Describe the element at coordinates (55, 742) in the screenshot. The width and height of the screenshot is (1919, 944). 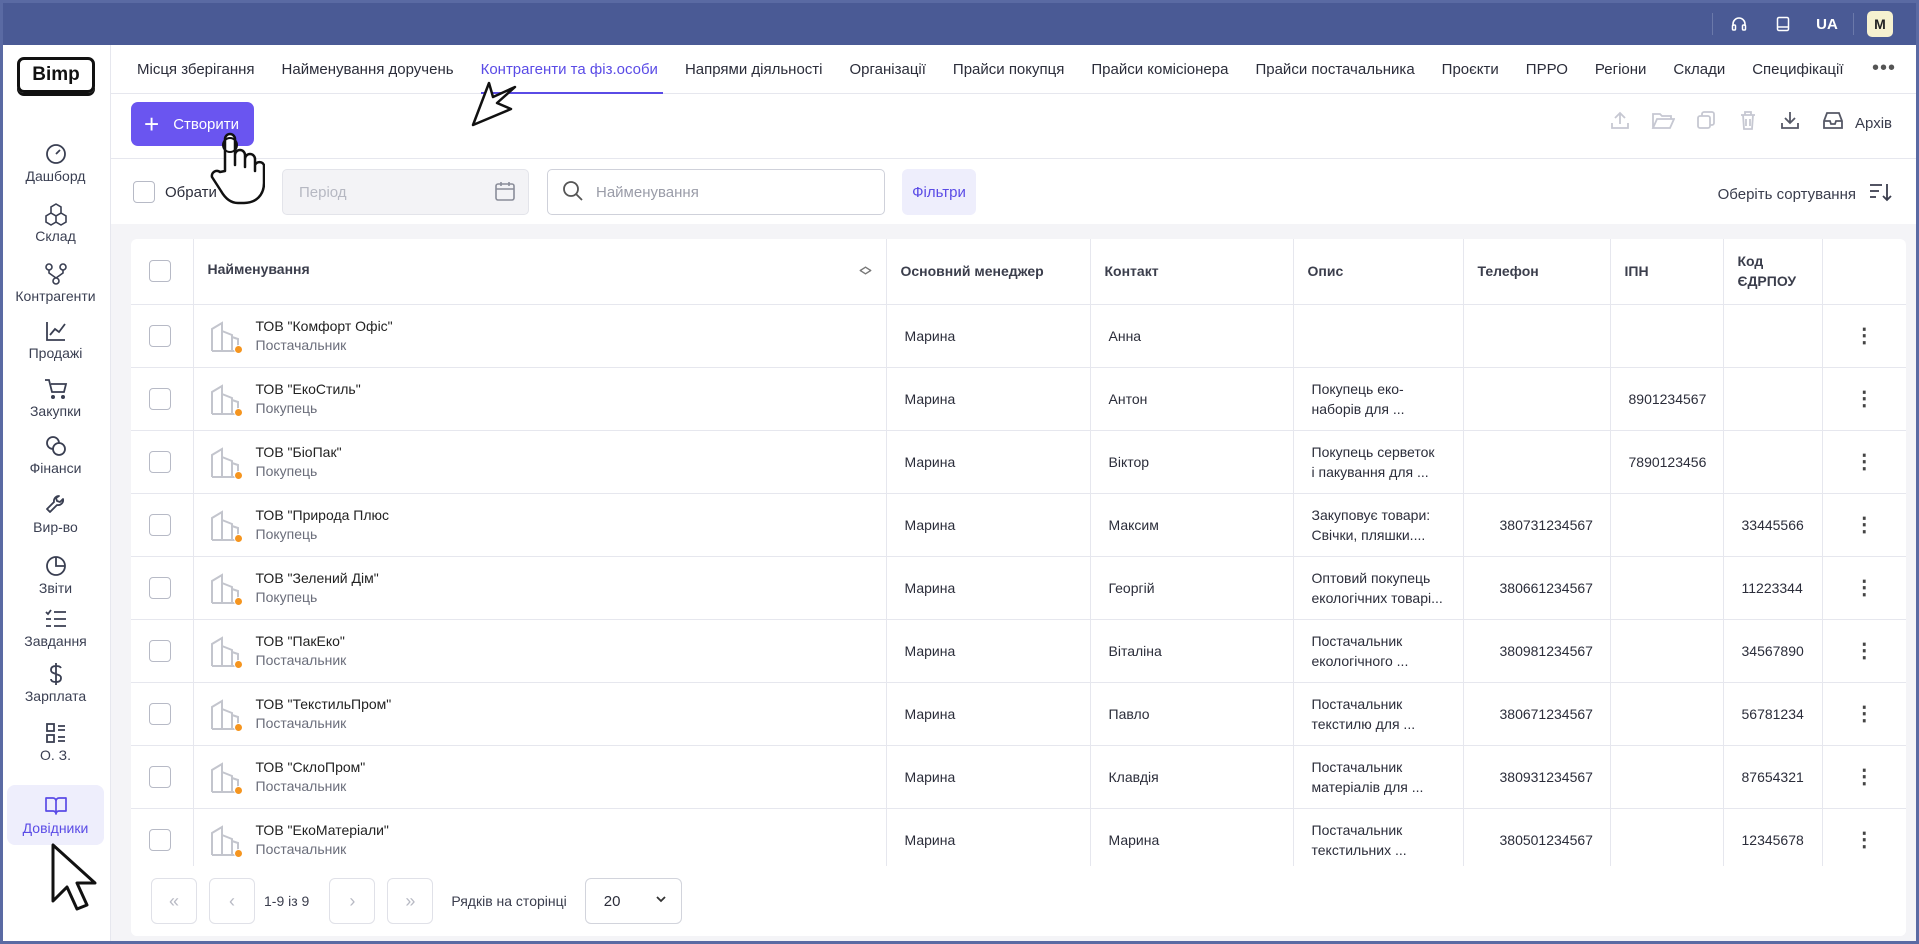
I see `sidebar-item-10: О. З.` at that location.